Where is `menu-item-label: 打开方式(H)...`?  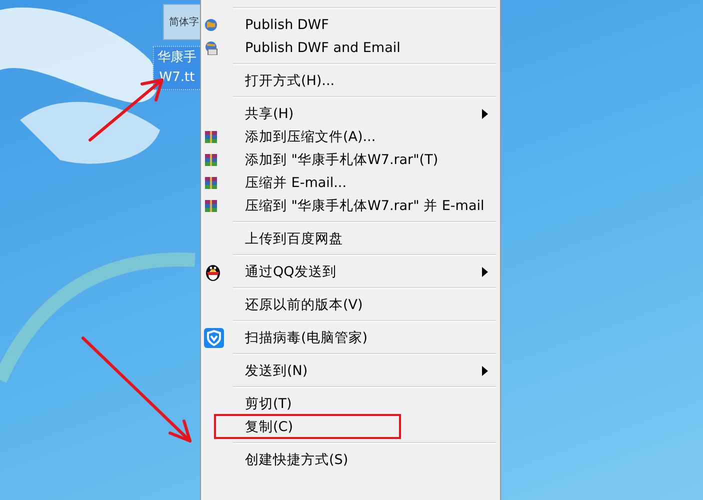
menu-item-label: 打开方式(H)... is located at coordinates (290, 81).